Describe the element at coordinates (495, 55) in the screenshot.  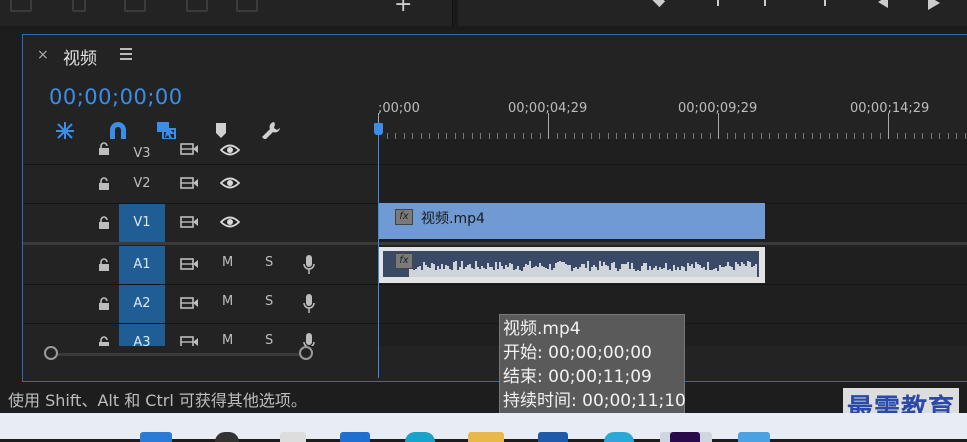
I see `panel-header: × 视频` at that location.